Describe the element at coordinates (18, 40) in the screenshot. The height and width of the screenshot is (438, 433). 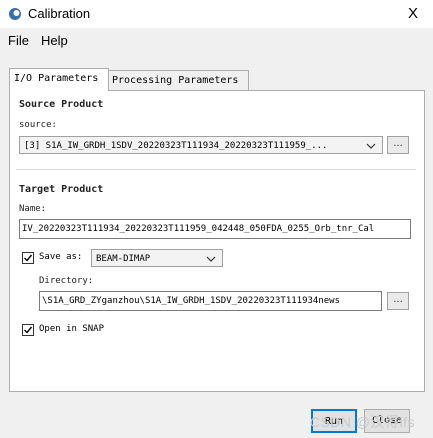
I see `menu-file: File` at that location.